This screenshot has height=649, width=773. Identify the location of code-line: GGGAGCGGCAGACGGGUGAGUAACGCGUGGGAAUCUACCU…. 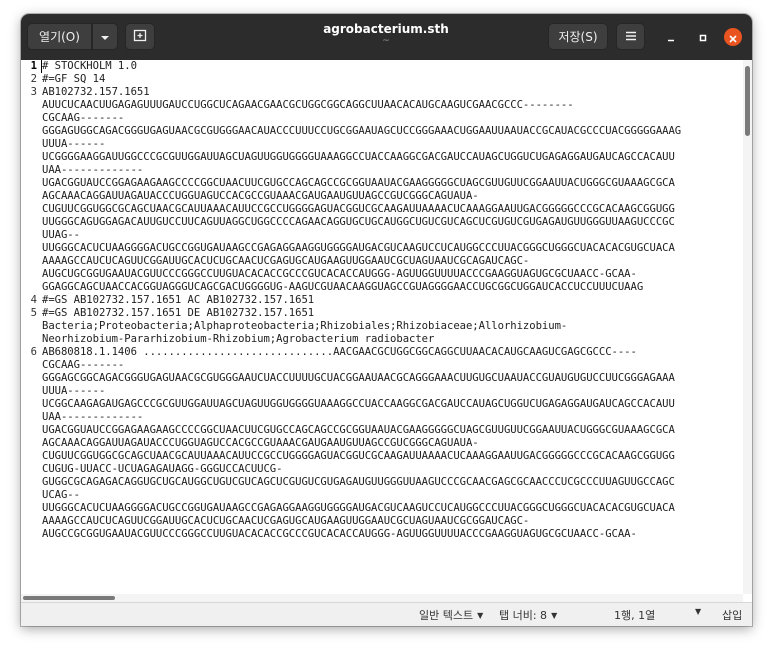
(358, 378).